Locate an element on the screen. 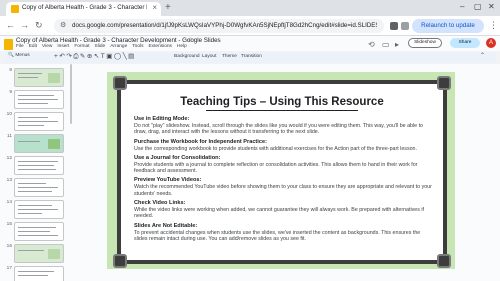 The width and height of the screenshot is (500, 281). shape-icon: ◯ is located at coordinates (118, 56).